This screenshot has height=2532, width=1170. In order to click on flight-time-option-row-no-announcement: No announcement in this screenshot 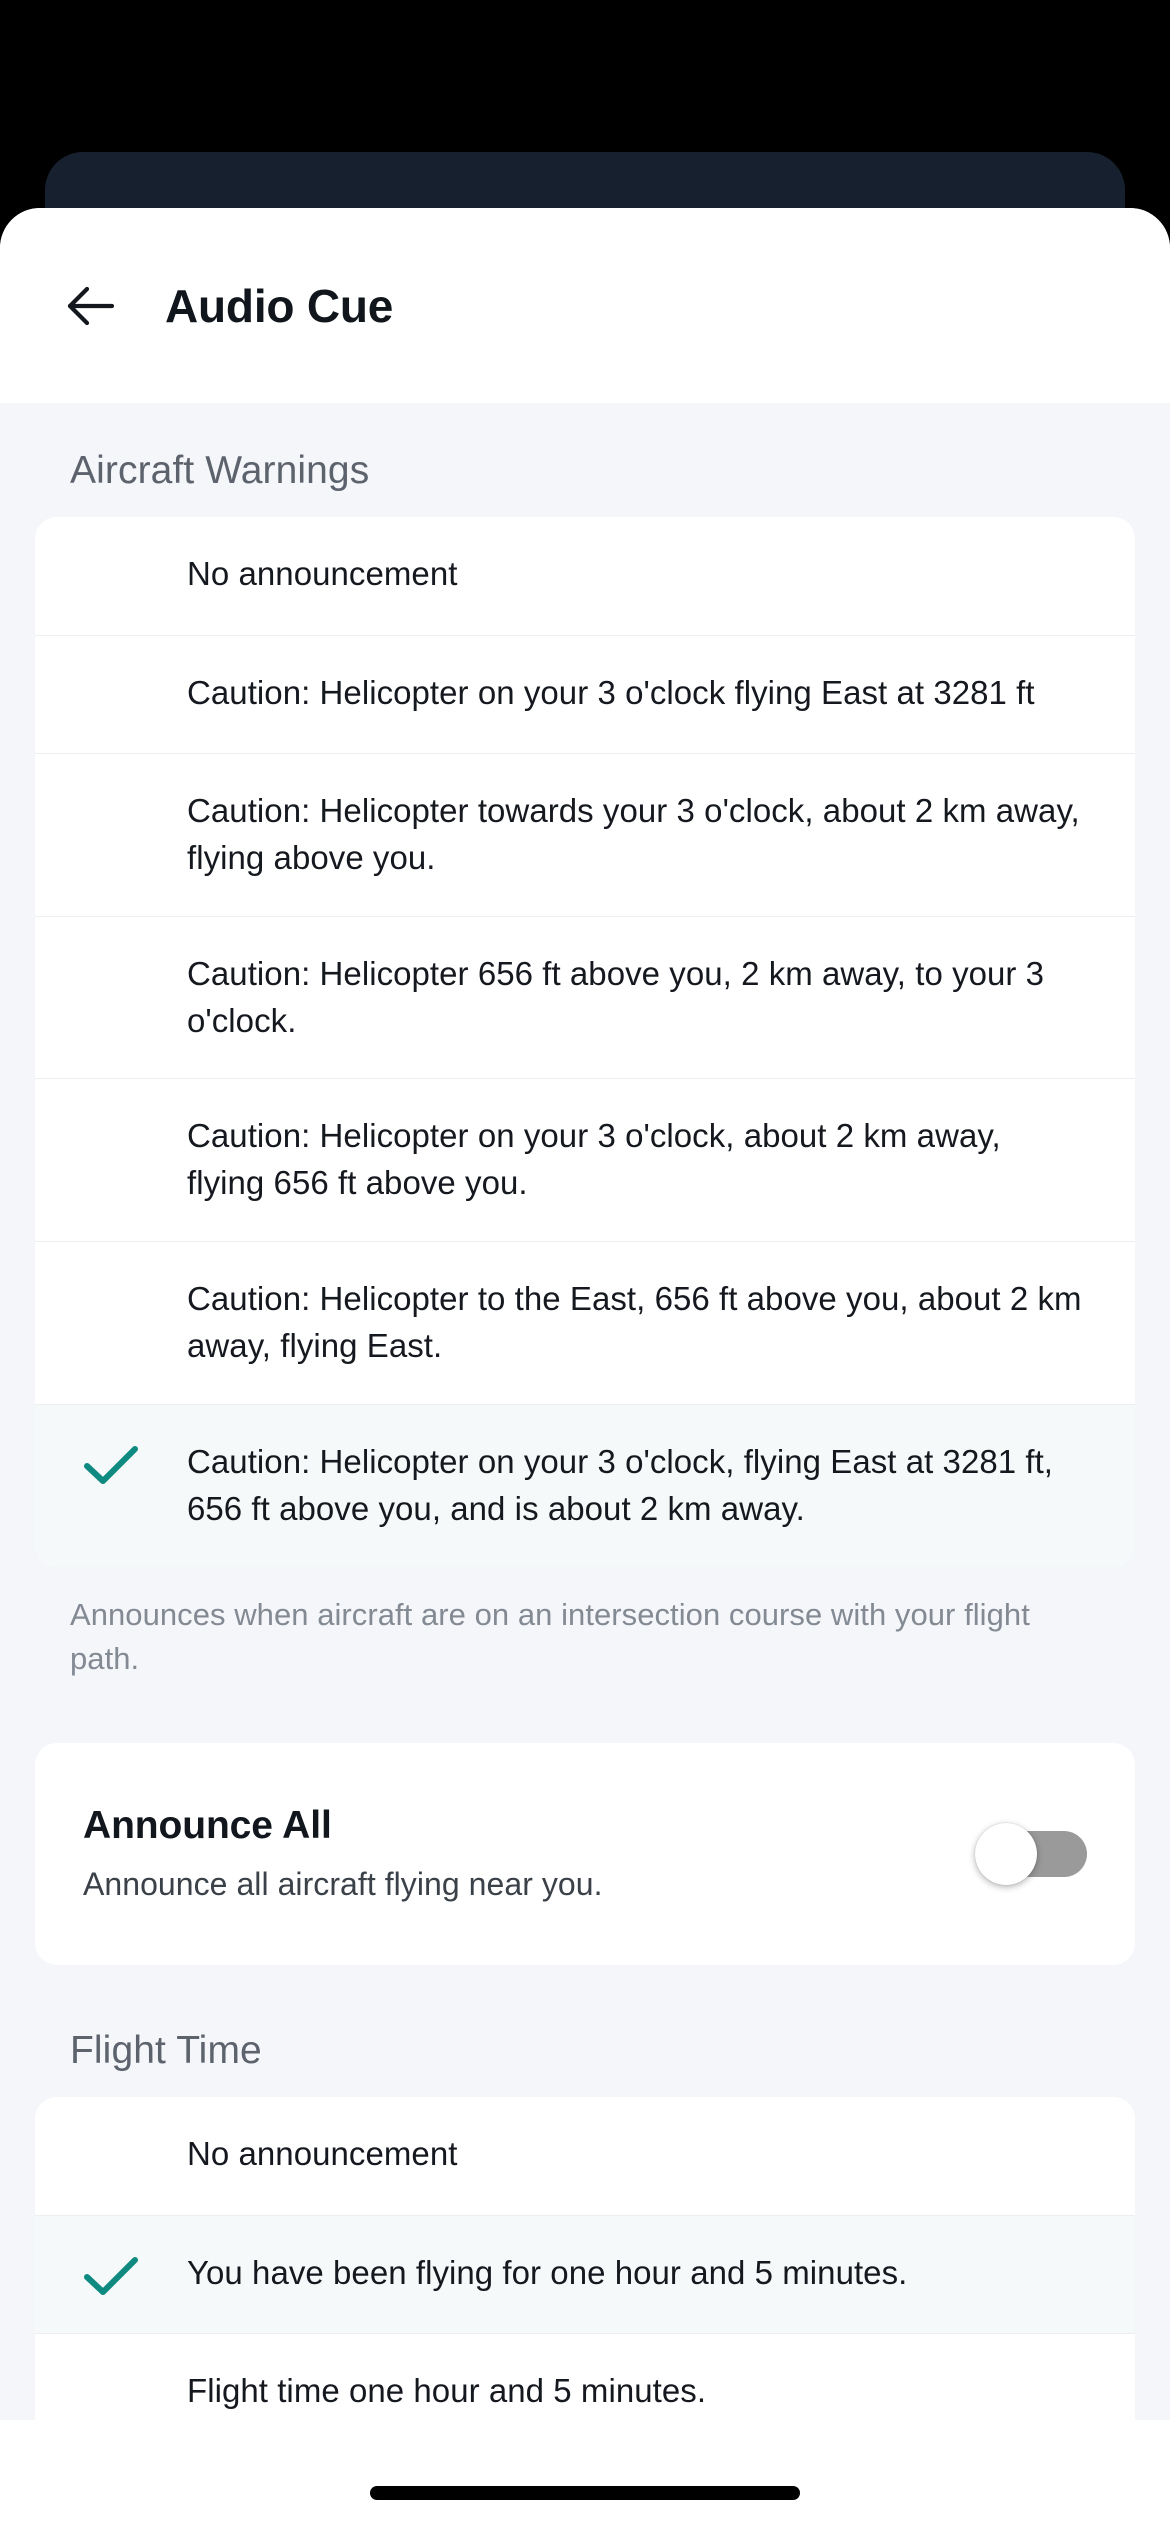, I will do `click(585, 2155)`.